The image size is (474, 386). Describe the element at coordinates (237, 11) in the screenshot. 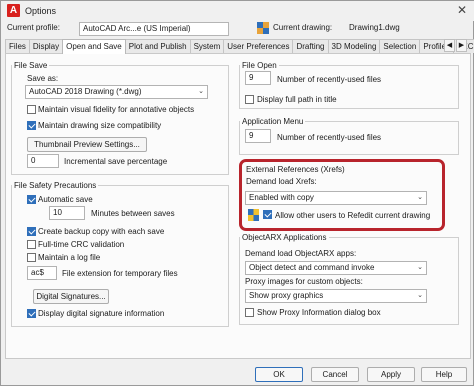

I see `title-bar: A Options ✕` at that location.